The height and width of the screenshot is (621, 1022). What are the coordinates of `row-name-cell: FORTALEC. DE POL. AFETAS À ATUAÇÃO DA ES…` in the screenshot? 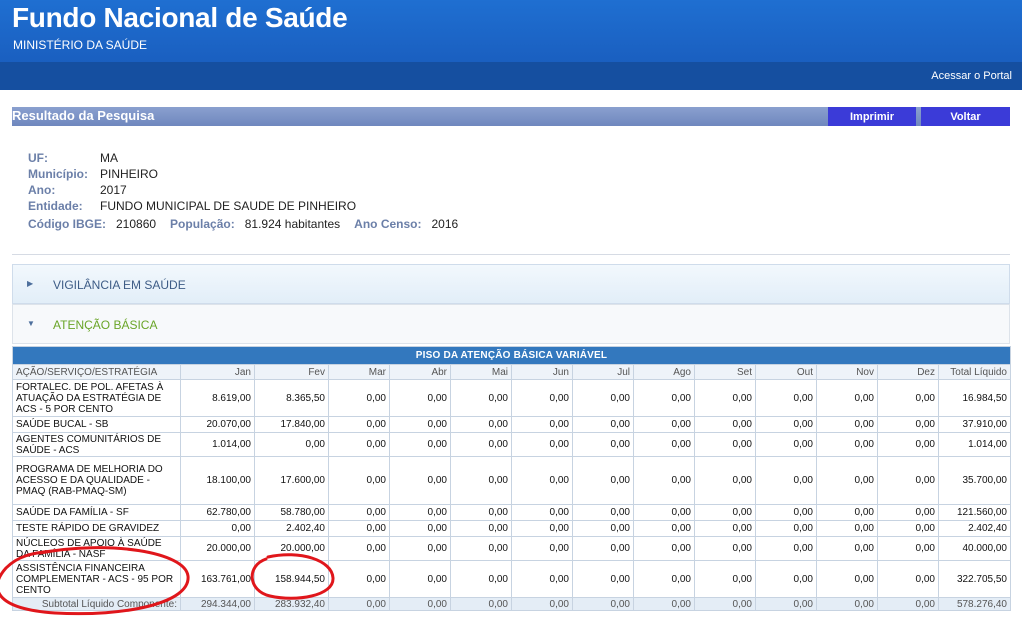 It's located at (96, 398).